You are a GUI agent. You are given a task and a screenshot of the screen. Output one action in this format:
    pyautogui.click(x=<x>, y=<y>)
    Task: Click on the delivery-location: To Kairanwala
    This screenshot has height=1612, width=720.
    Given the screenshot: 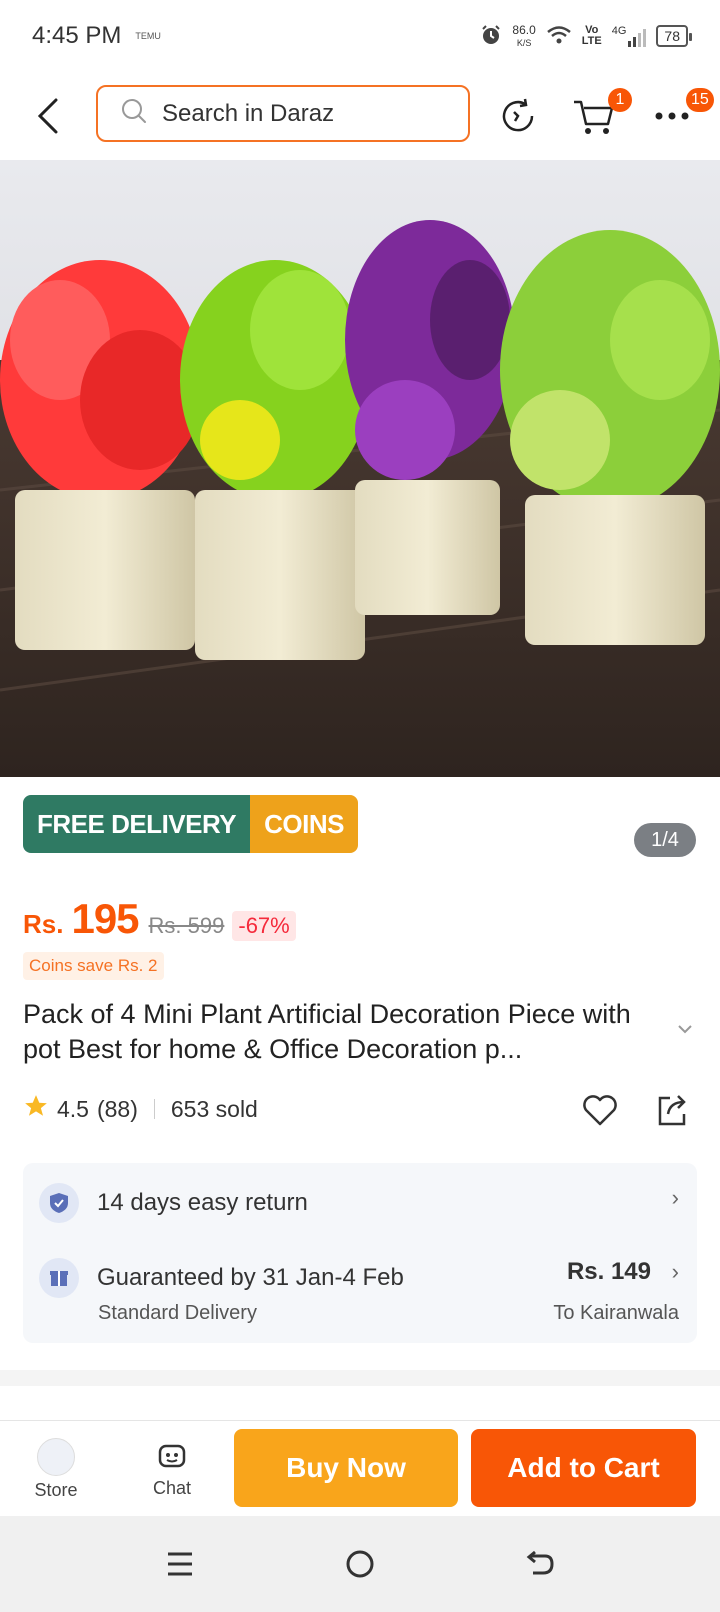 What is the action you would take?
    pyautogui.click(x=616, y=1313)
    